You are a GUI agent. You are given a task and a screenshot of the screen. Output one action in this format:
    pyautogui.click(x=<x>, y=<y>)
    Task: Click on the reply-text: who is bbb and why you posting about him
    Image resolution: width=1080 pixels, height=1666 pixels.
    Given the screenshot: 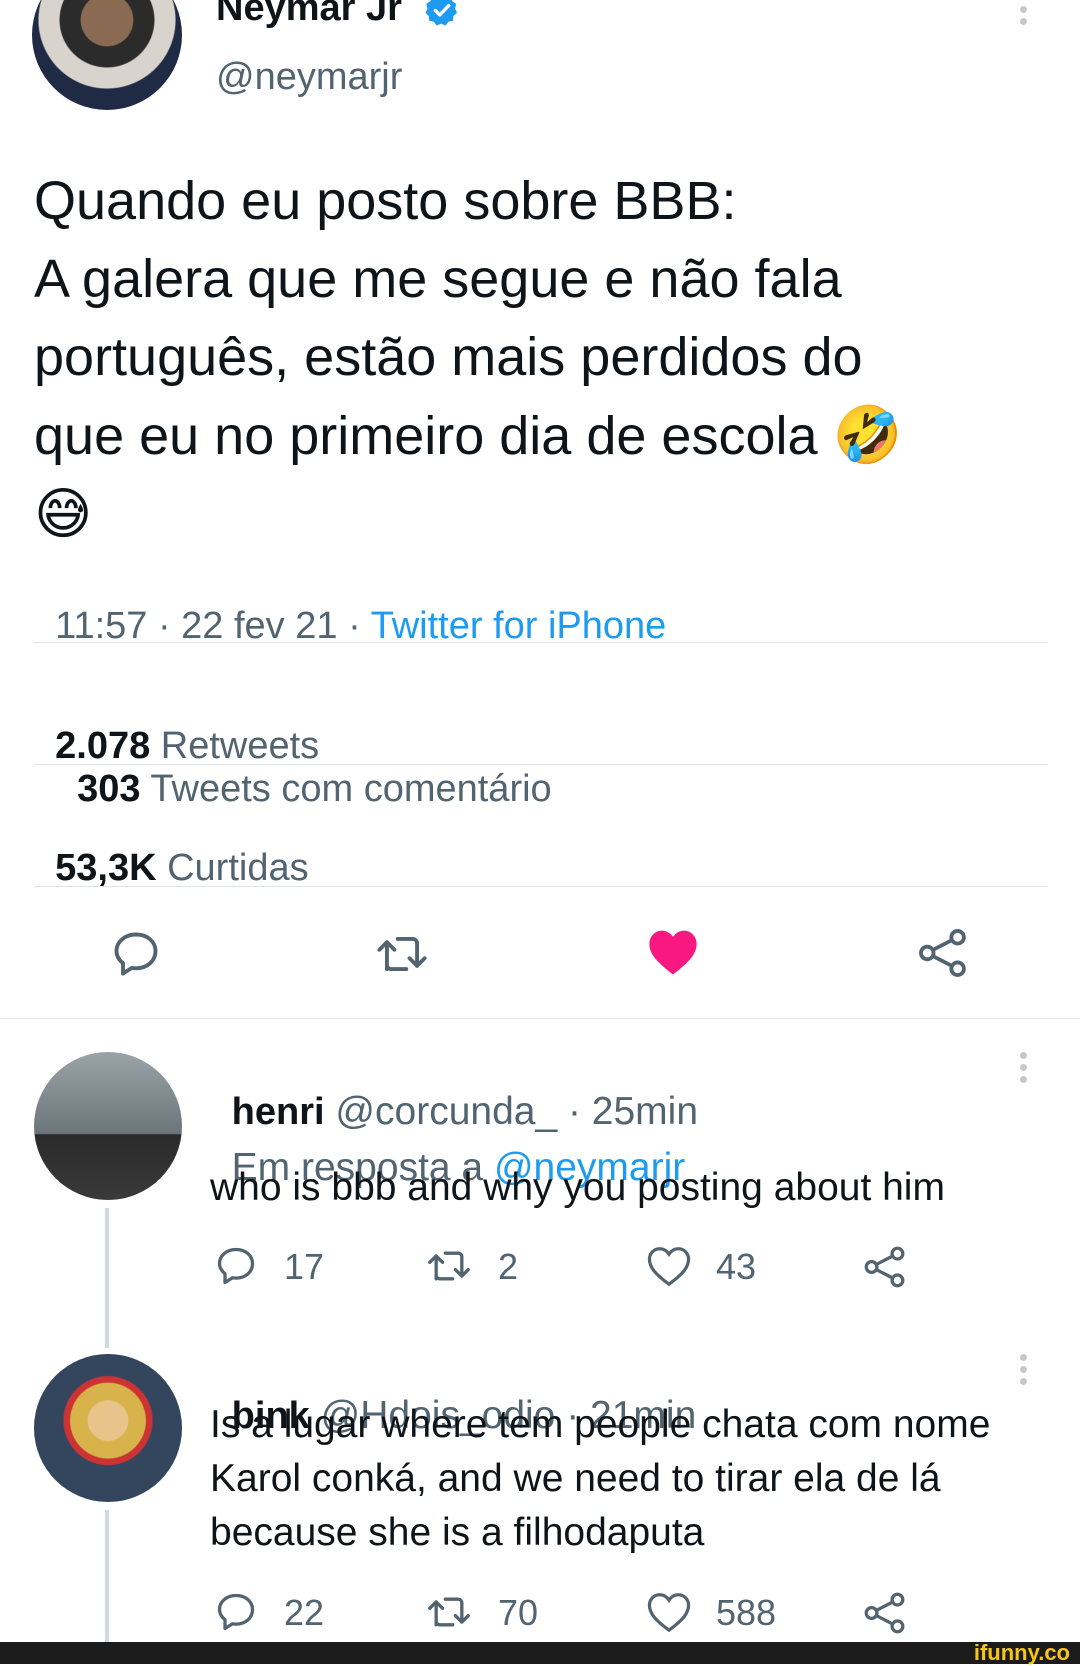 What is the action you would take?
    pyautogui.click(x=577, y=1188)
    